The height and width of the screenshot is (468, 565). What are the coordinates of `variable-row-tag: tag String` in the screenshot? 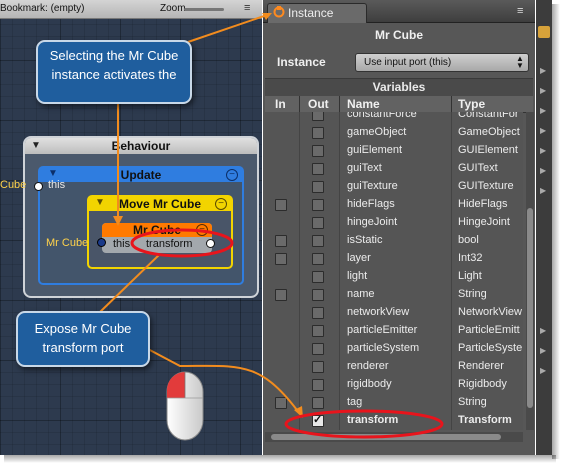 It's located at (394, 403).